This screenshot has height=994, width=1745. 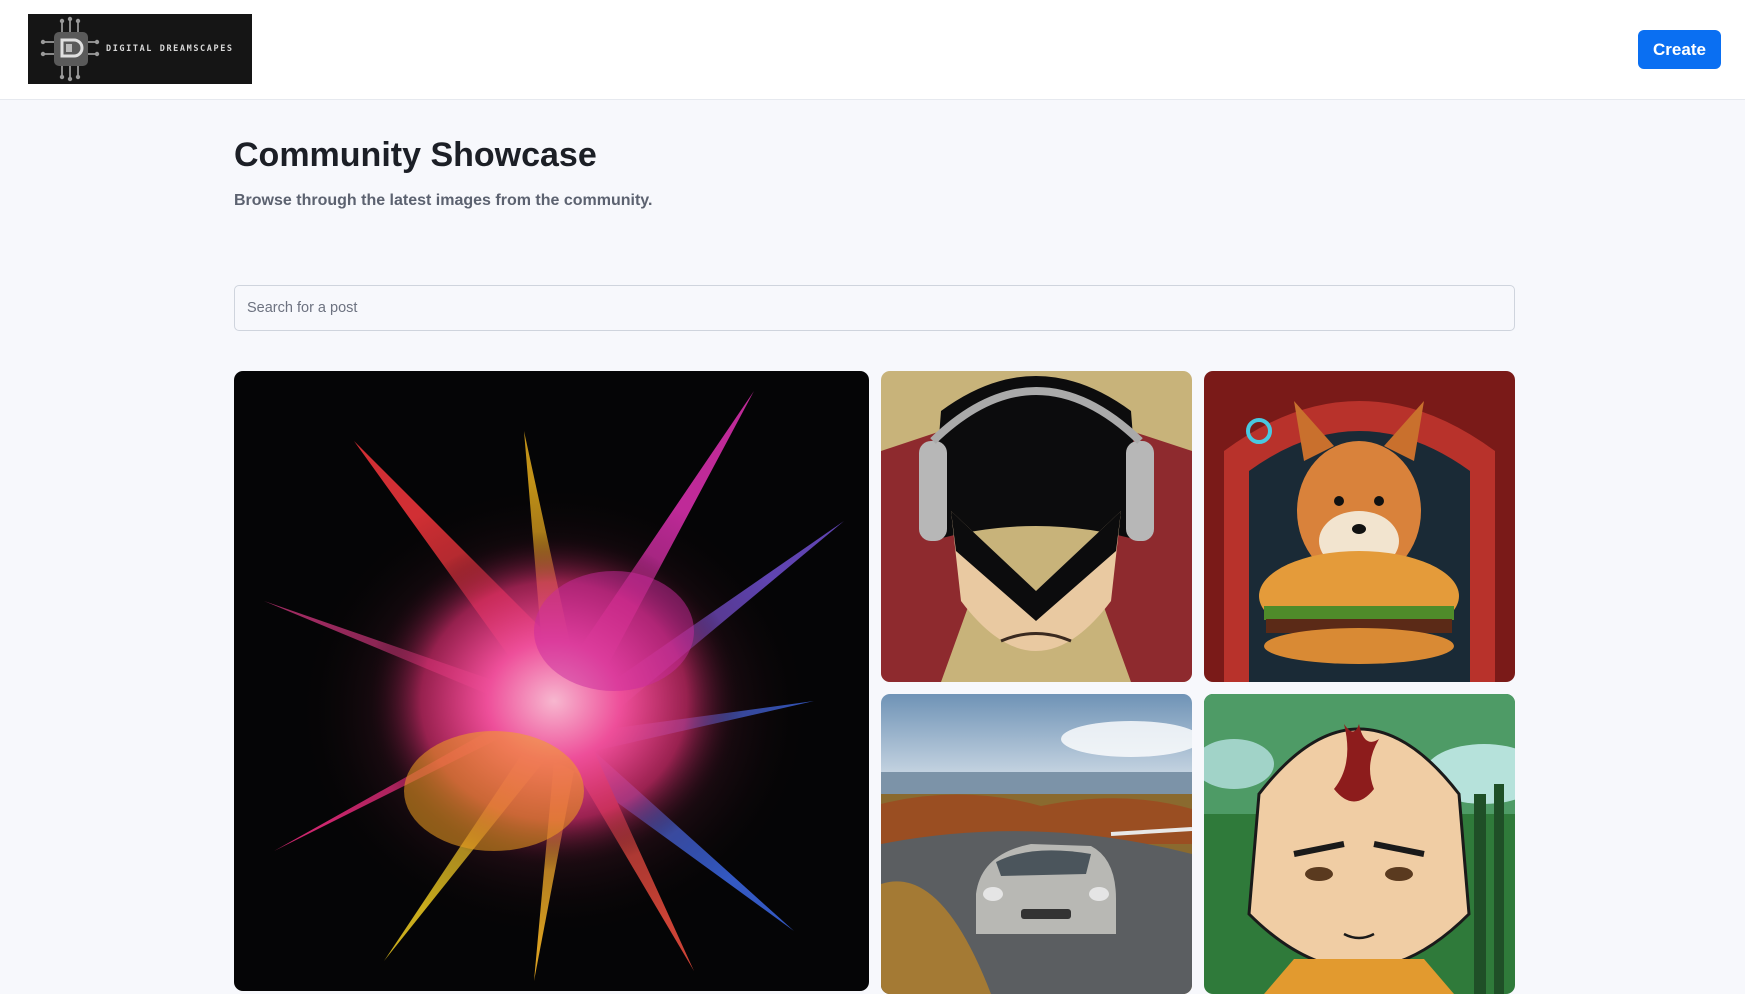 I want to click on circuit-logo-icon, so click(x=70, y=49).